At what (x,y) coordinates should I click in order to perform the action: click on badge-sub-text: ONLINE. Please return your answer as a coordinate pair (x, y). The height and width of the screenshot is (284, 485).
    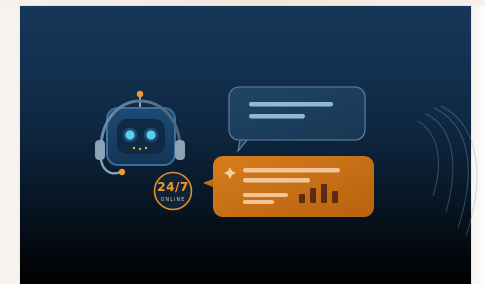
    Looking at the image, I should click on (173, 200).